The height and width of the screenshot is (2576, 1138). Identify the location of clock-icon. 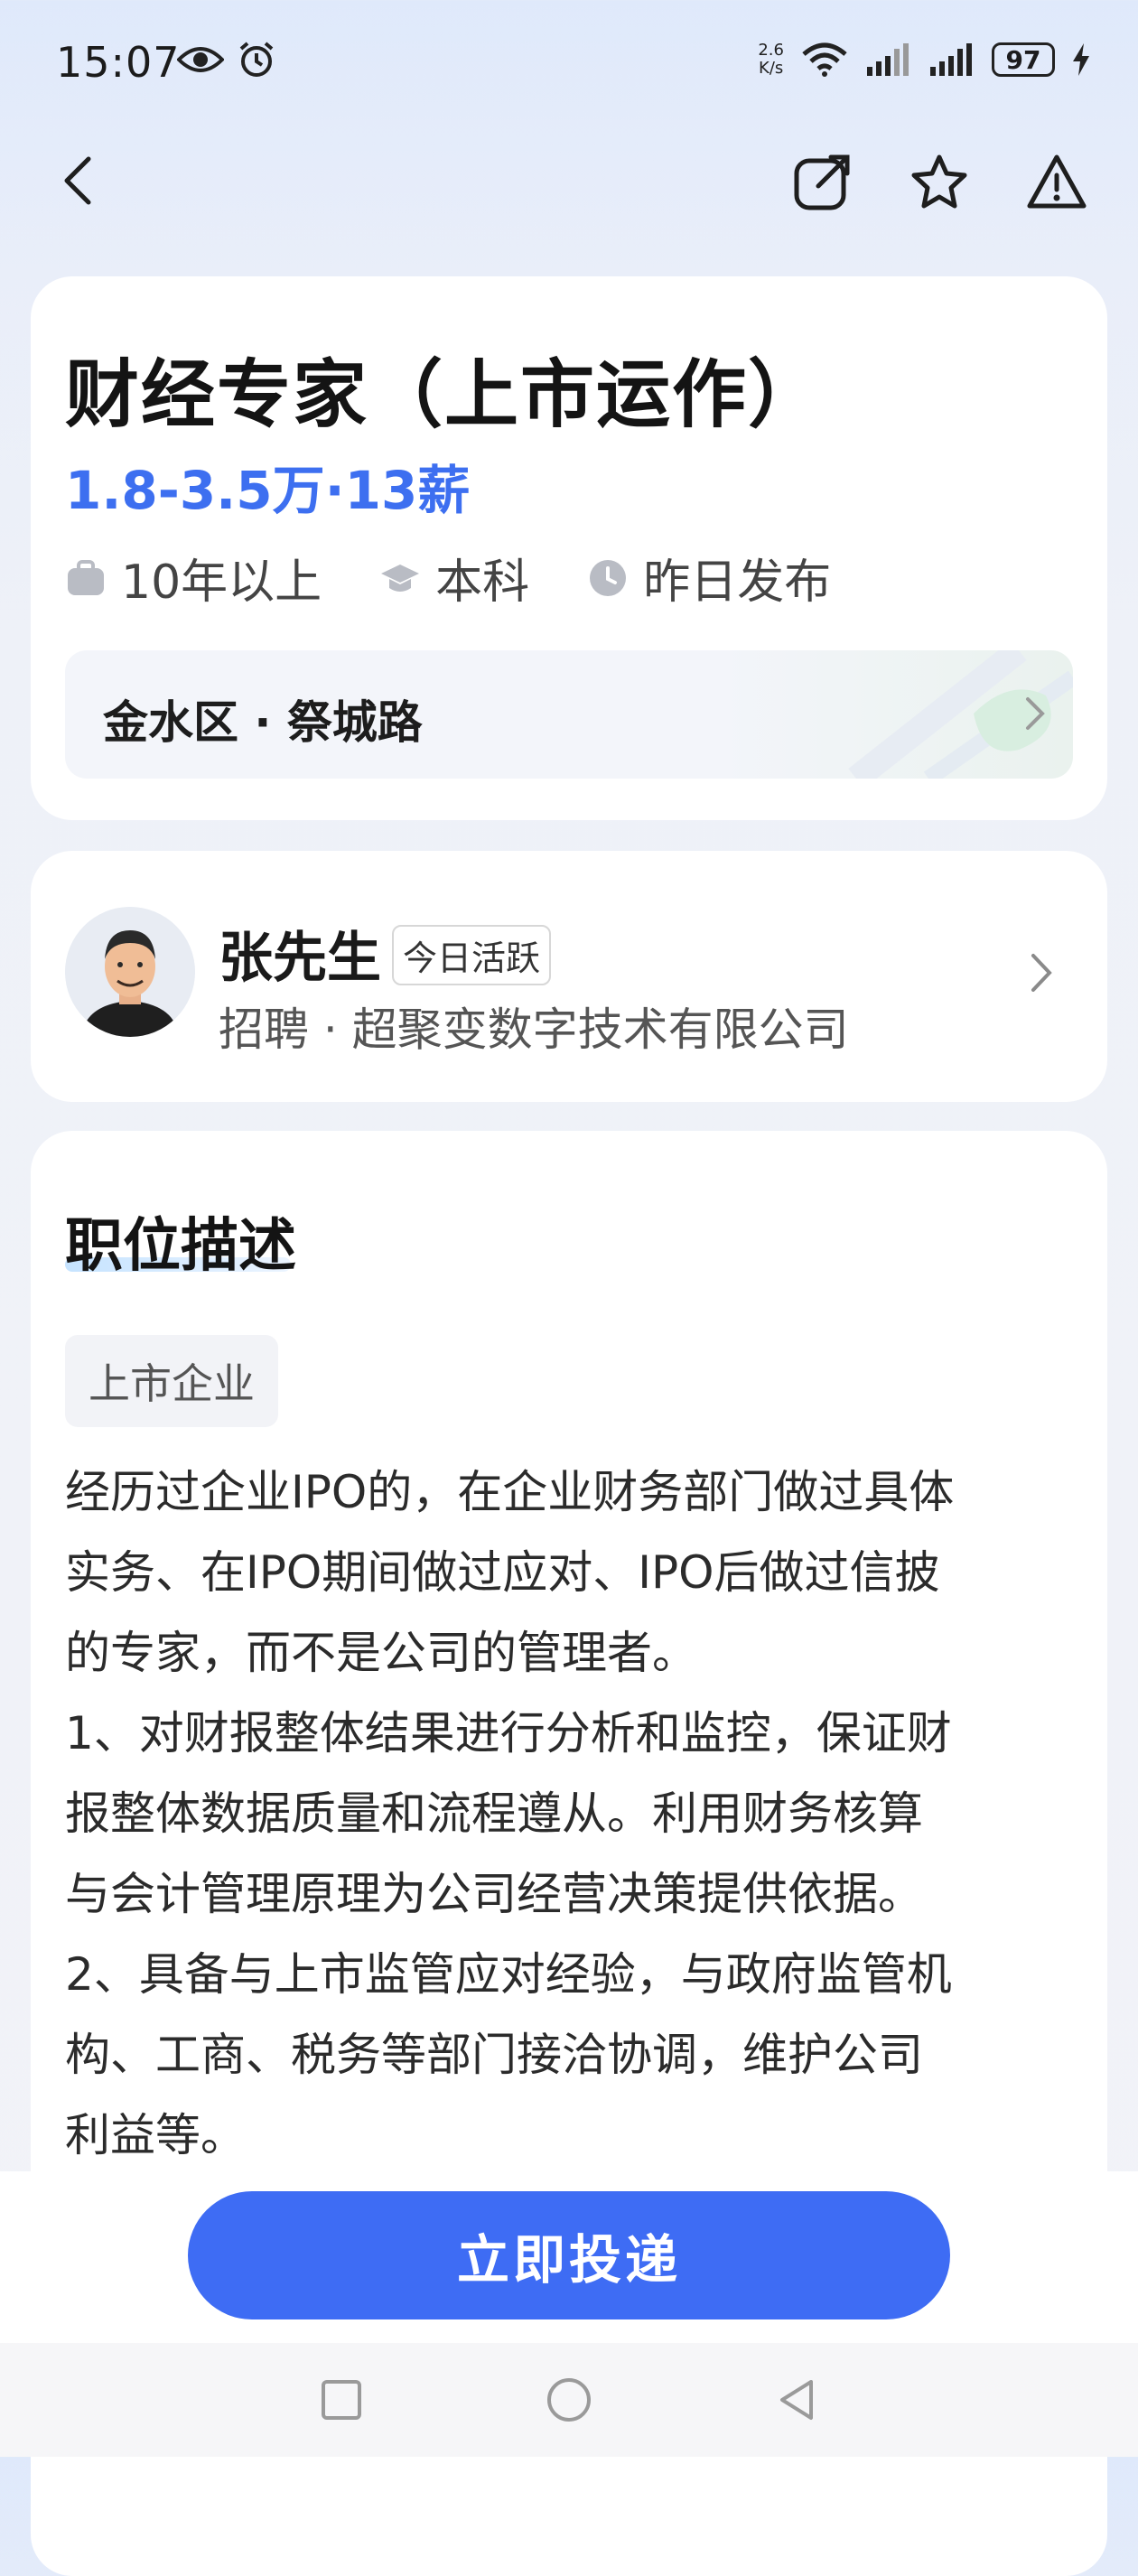
(608, 577).